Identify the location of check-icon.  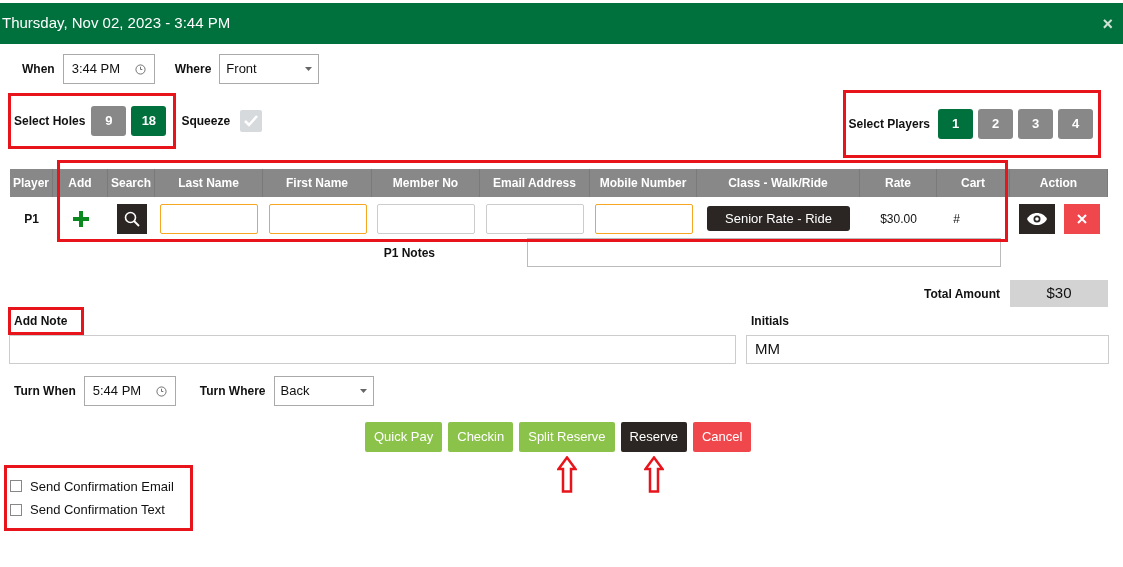
(251, 121).